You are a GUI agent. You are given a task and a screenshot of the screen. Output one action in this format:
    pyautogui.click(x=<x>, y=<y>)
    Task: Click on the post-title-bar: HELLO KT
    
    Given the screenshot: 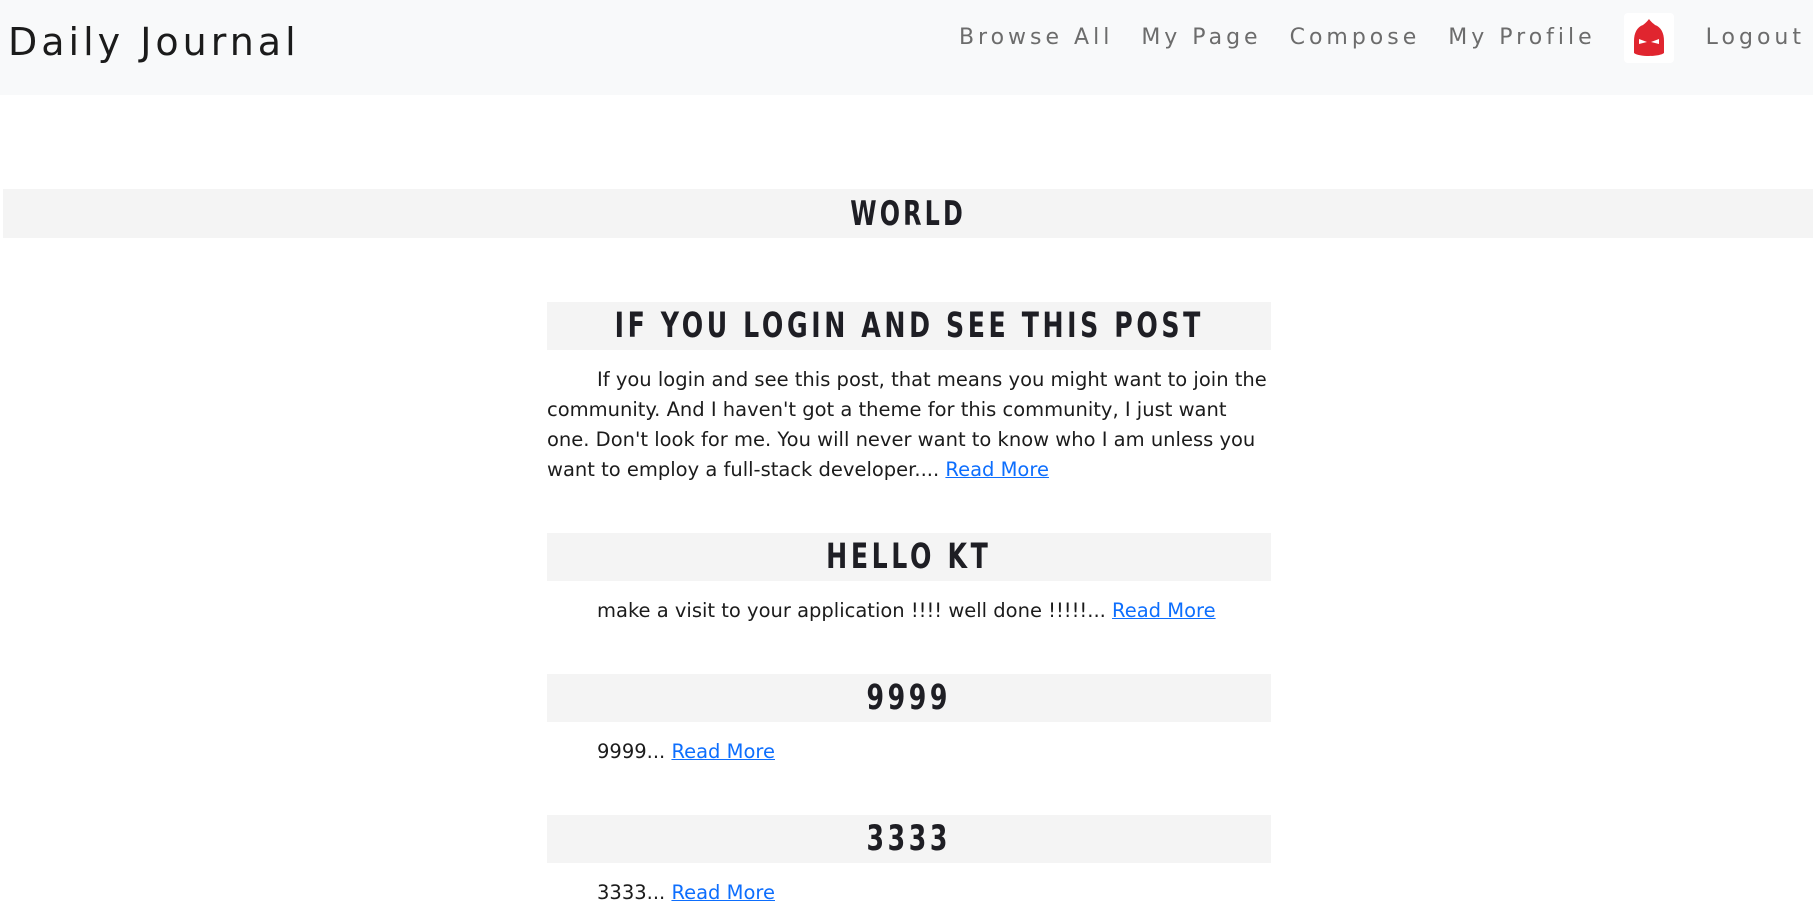 What is the action you would take?
    pyautogui.click(x=909, y=557)
    